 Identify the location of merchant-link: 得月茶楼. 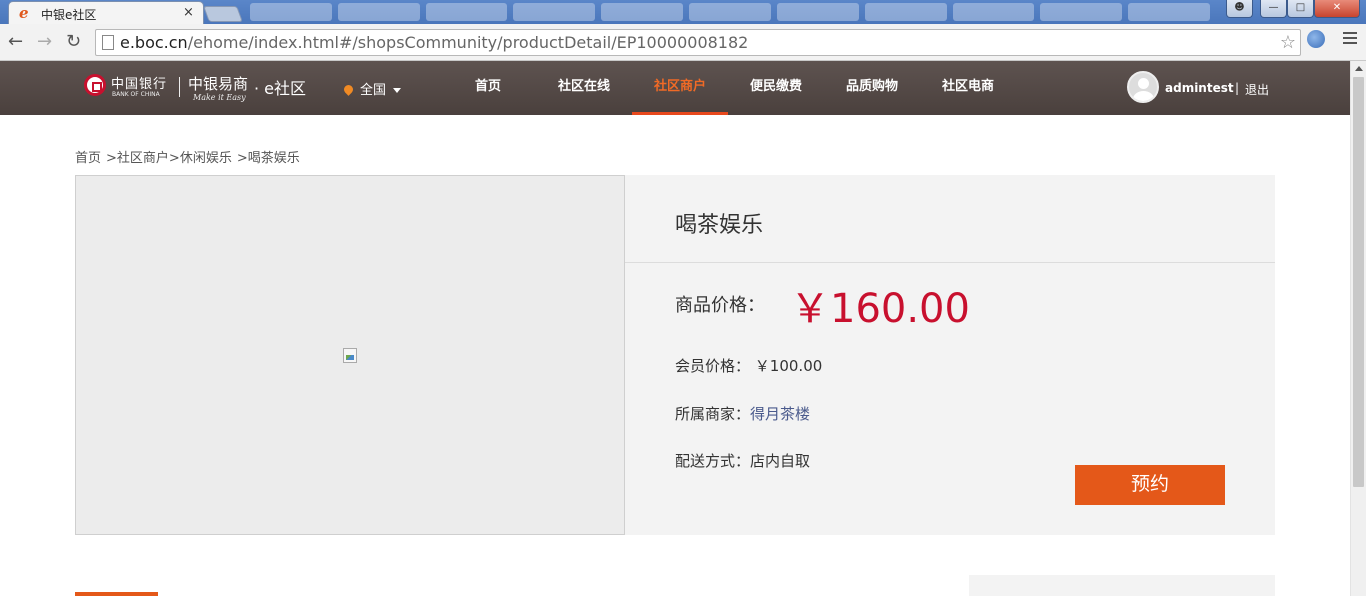
(780, 414).